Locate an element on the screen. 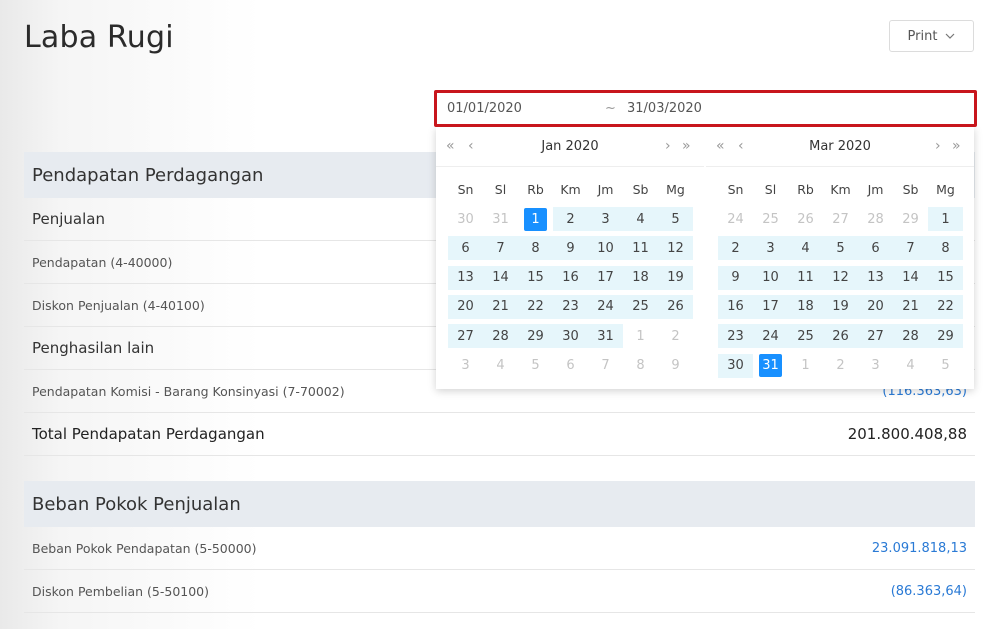  account-value-link: 23.091.818,13 is located at coordinates (919, 548).